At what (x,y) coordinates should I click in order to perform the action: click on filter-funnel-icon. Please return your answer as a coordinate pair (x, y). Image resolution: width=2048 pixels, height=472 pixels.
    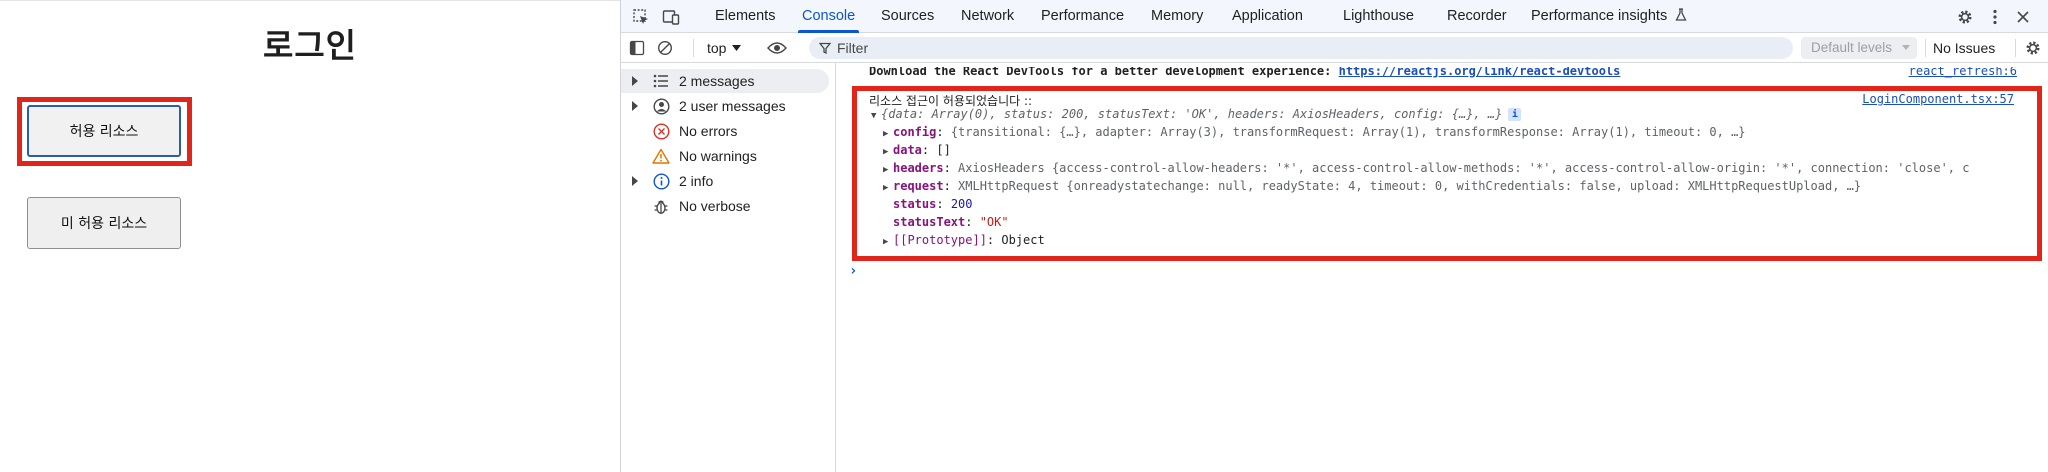
    Looking at the image, I should click on (825, 48).